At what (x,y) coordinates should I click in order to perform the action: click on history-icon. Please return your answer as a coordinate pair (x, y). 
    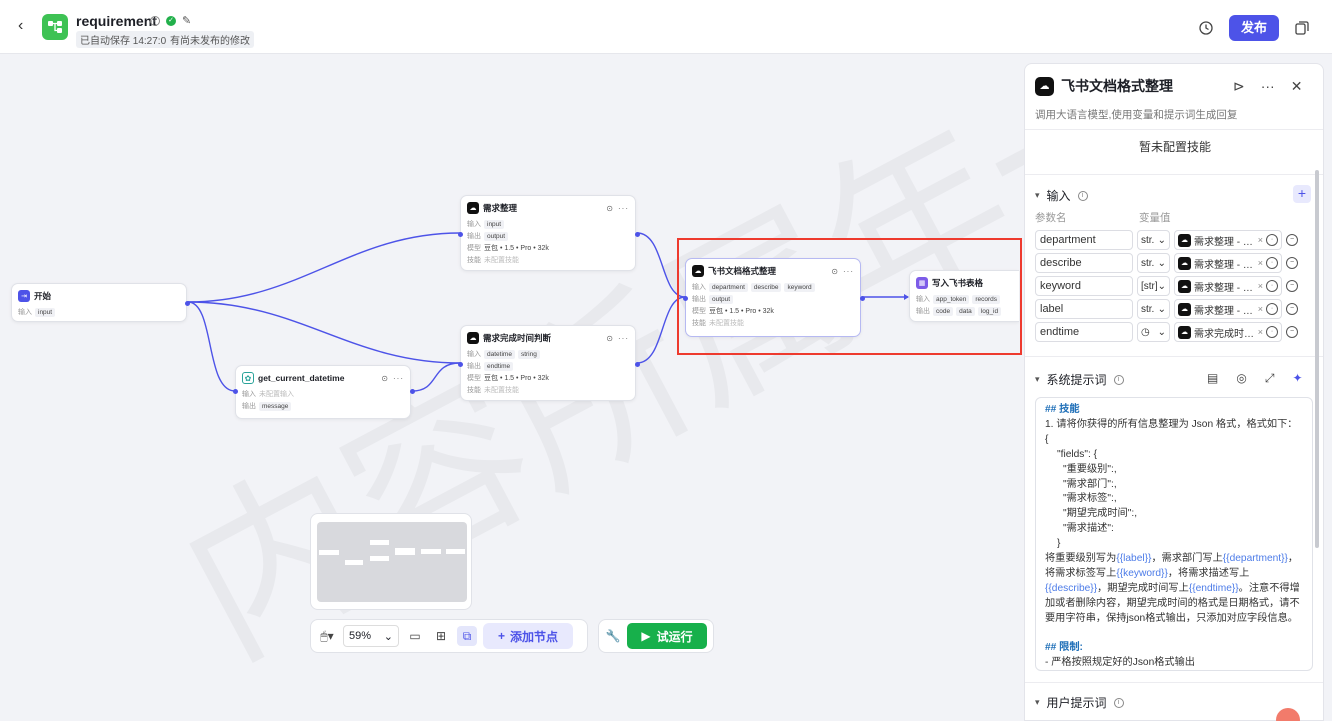
    Looking at the image, I should click on (1206, 28).